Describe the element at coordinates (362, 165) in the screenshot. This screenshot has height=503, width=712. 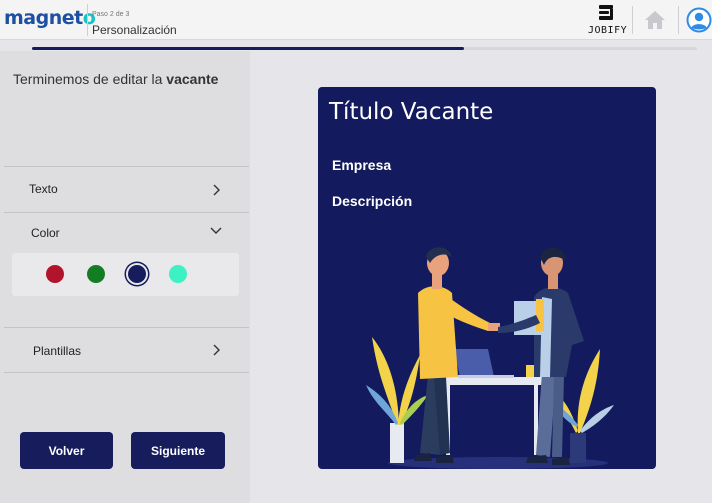
I see `preview-company: Empresa` at that location.